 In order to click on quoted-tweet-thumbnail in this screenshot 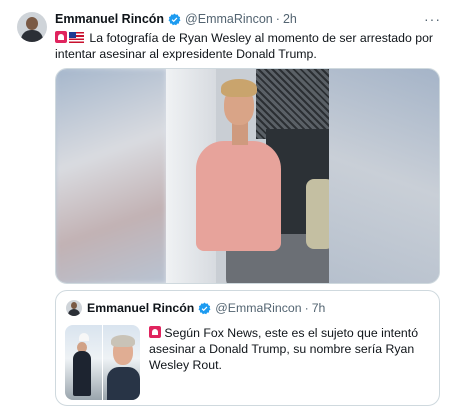, I will do `click(102, 362)`.